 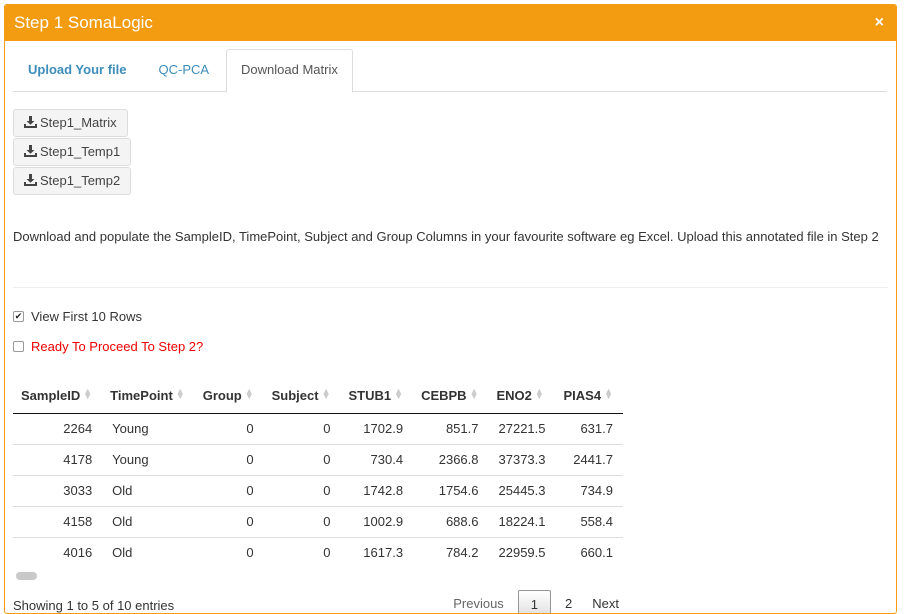 I want to click on step1-matrix-label: Step1_Matrix, so click(x=78, y=122).